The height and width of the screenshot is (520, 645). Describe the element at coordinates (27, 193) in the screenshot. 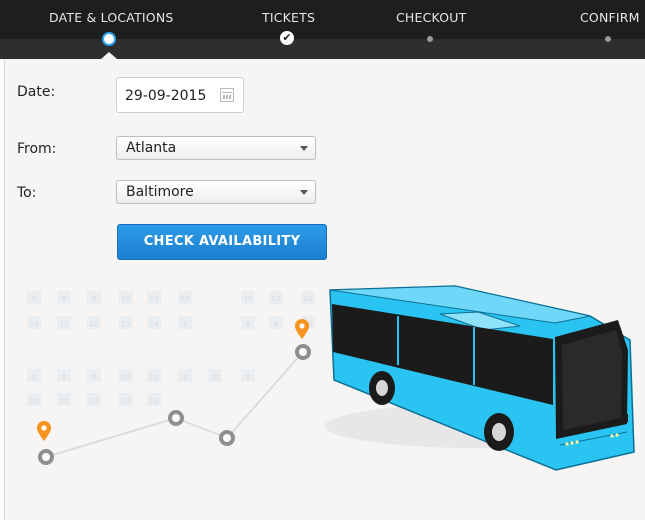

I see `to-label: To:` at that location.